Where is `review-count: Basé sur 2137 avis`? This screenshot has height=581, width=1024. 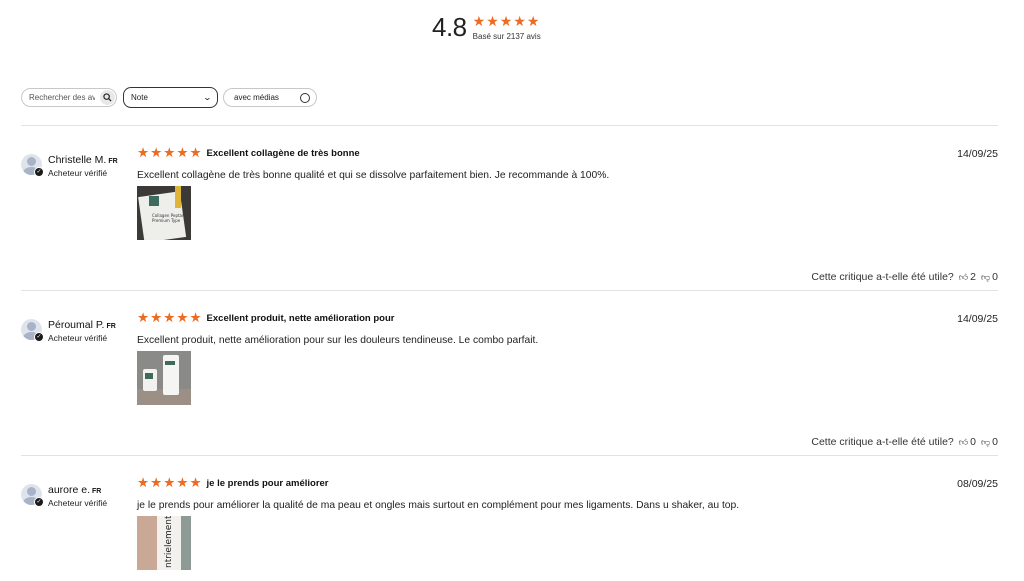 review-count: Basé sur 2137 avis is located at coordinates (506, 36).